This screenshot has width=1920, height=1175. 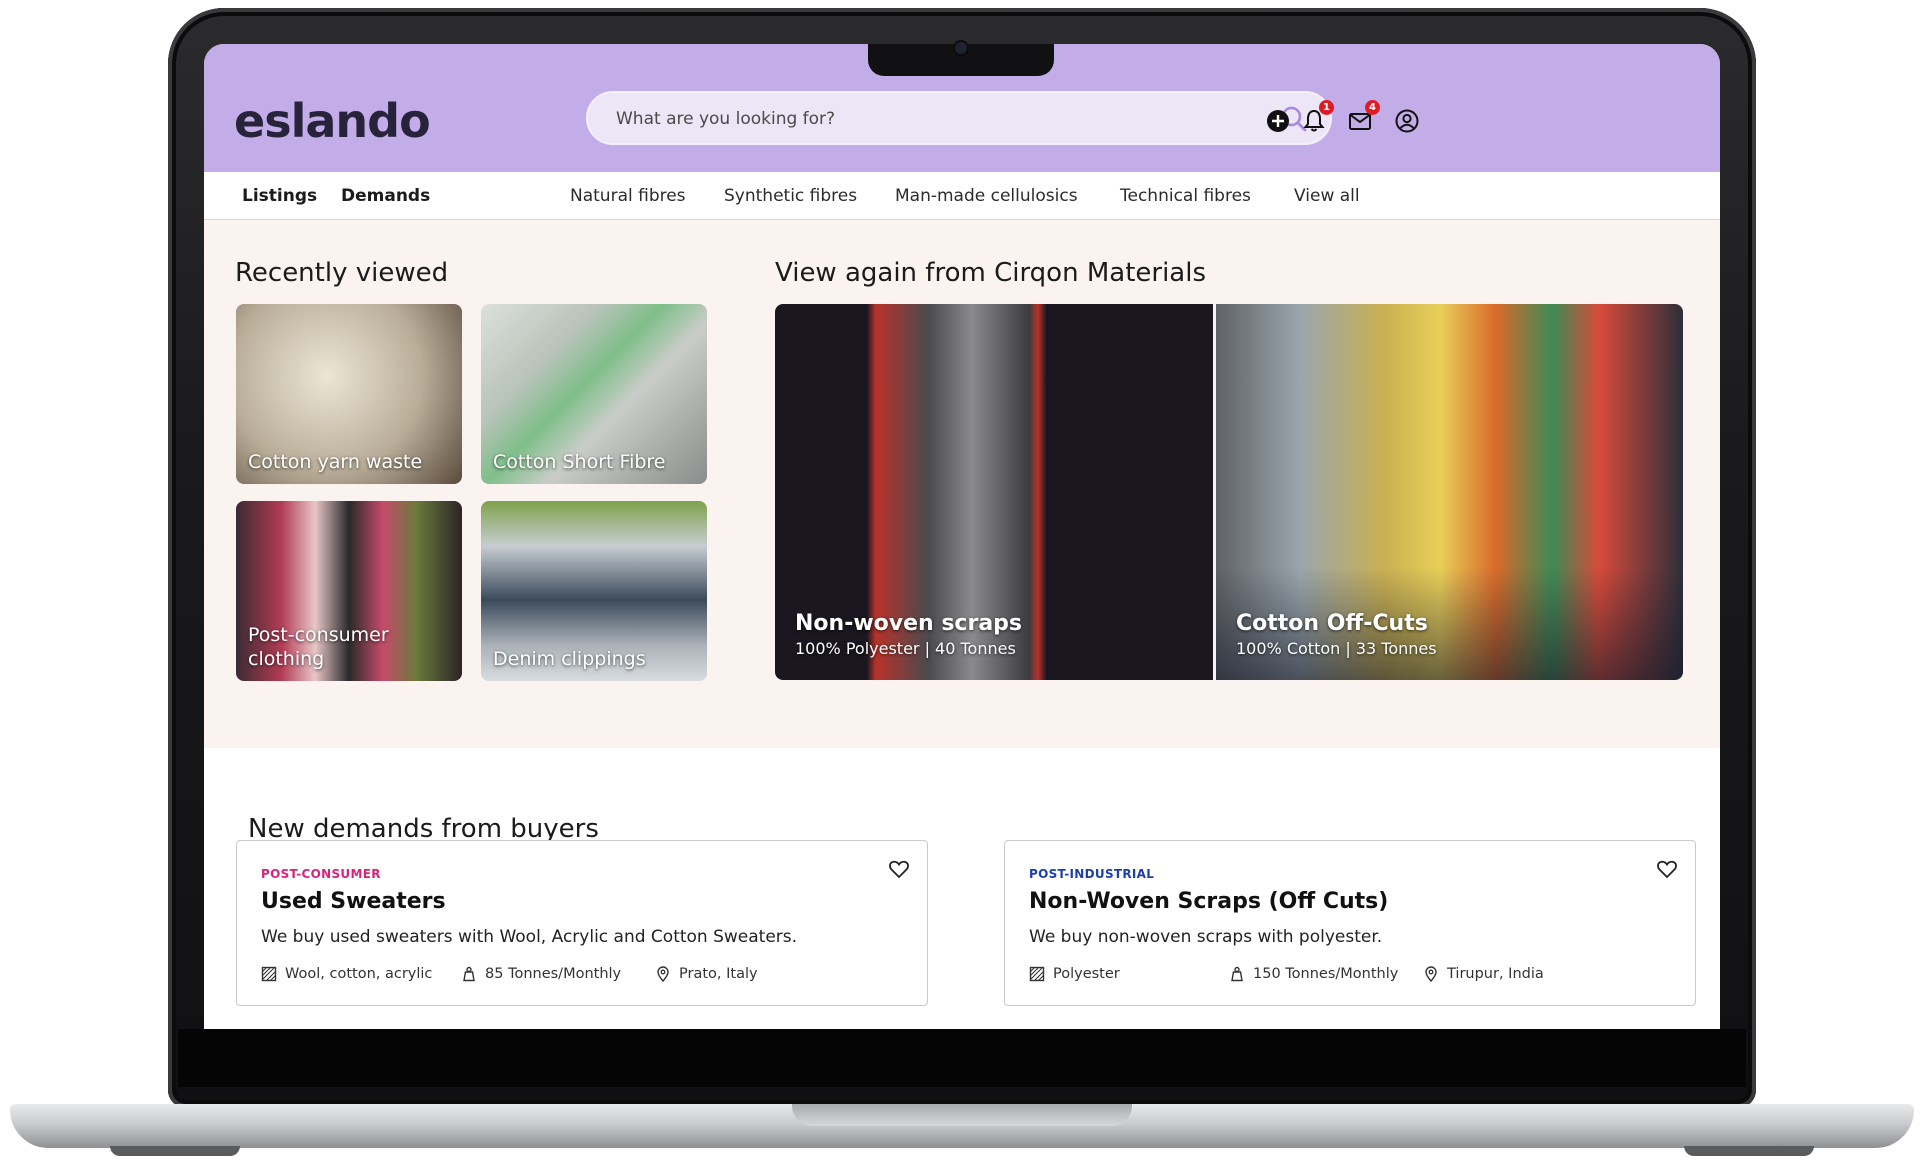 What do you see at coordinates (553, 974) in the screenshot?
I see `quantity-text: 85 Tonnes/Monthly` at bounding box center [553, 974].